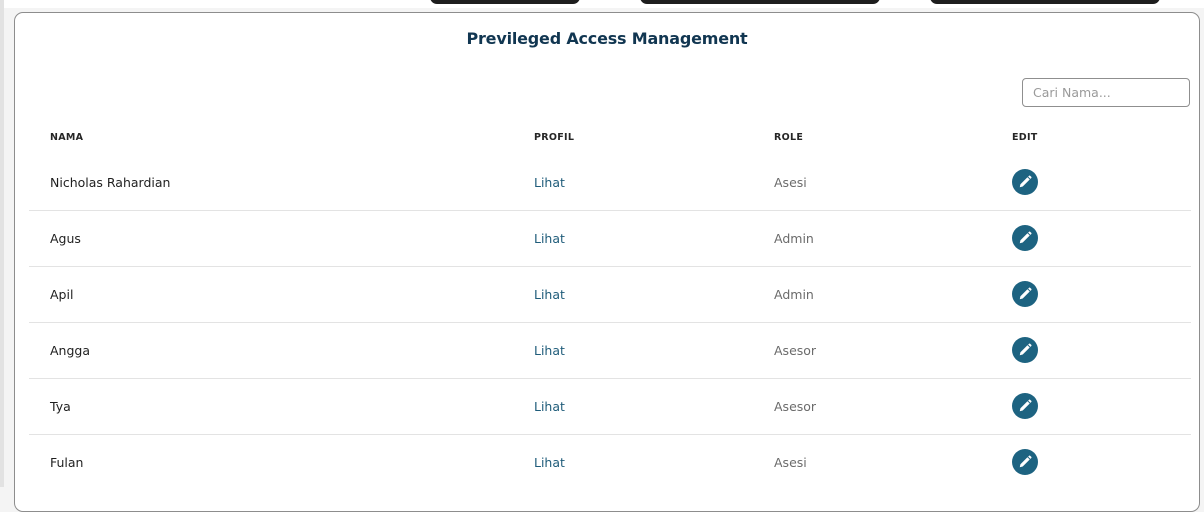 The width and height of the screenshot is (1204, 512). What do you see at coordinates (610, 239) in the screenshot?
I see `table-row: Agus Lihat Admin` at bounding box center [610, 239].